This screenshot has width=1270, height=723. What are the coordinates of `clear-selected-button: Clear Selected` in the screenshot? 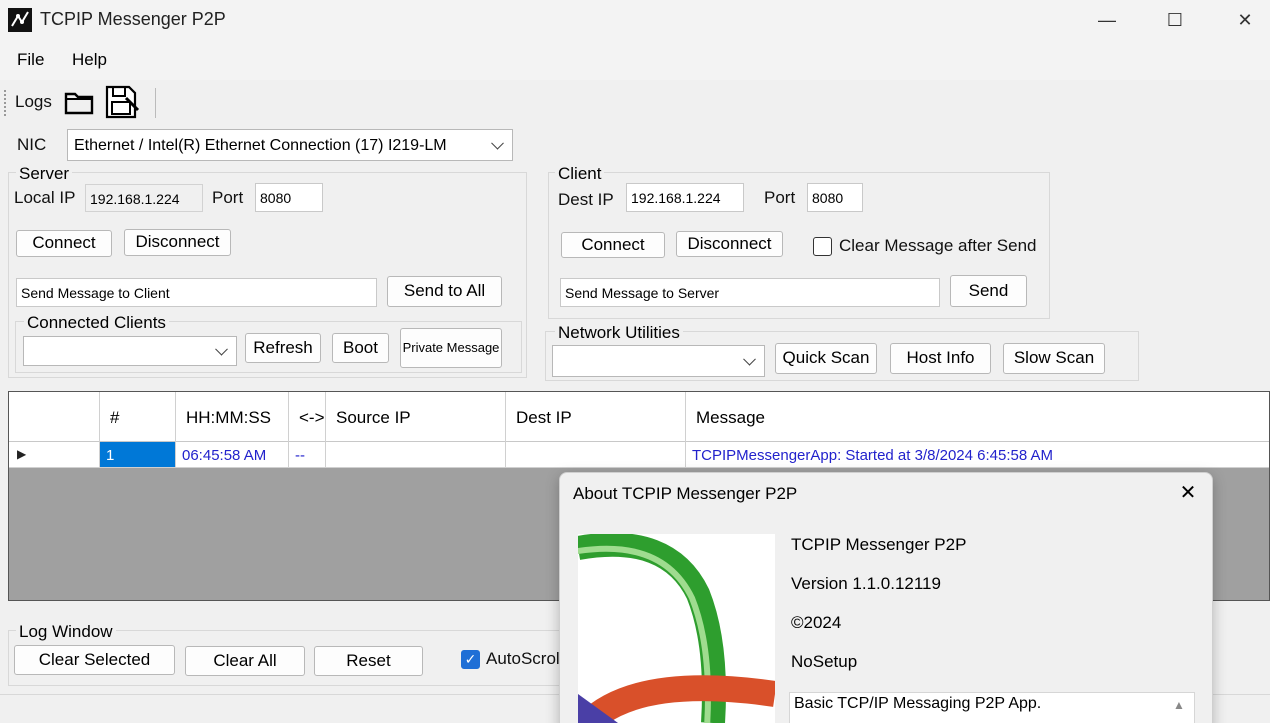 It's located at (94, 660).